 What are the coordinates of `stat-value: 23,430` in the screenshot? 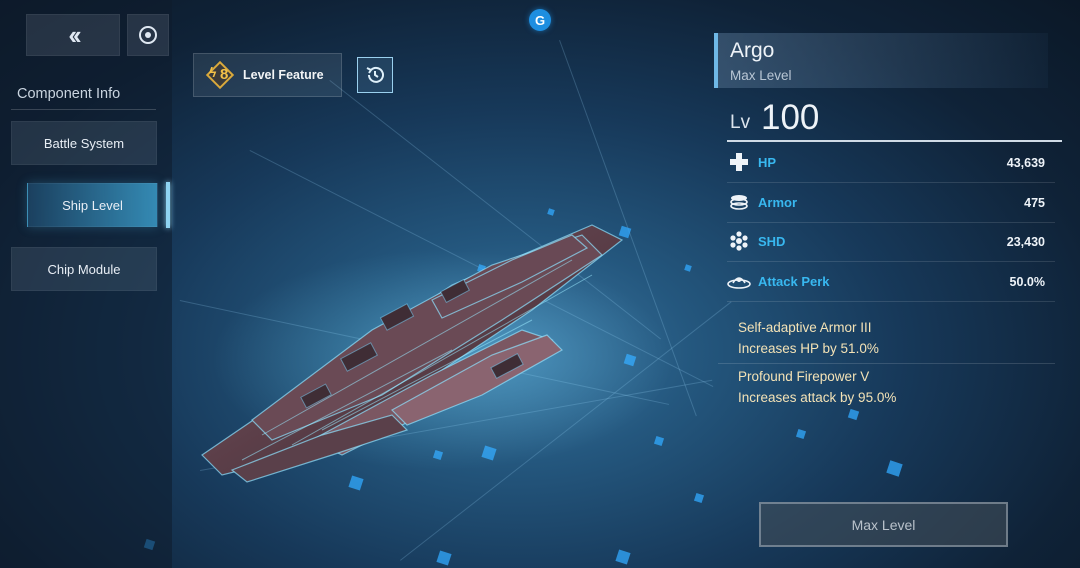 It's located at (1025, 242).